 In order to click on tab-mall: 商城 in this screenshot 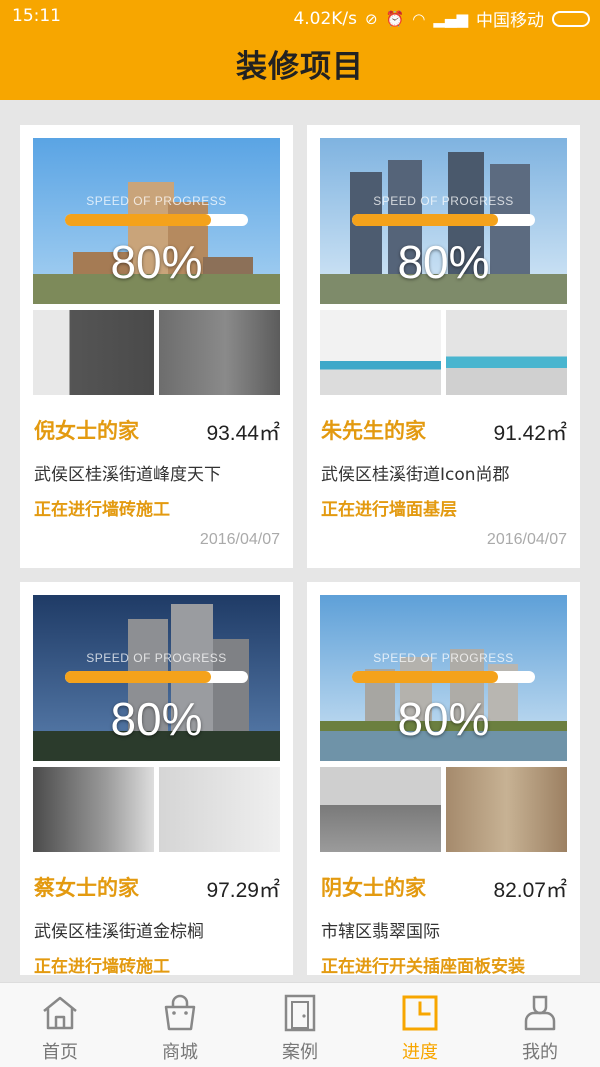, I will do `click(180, 1025)`.